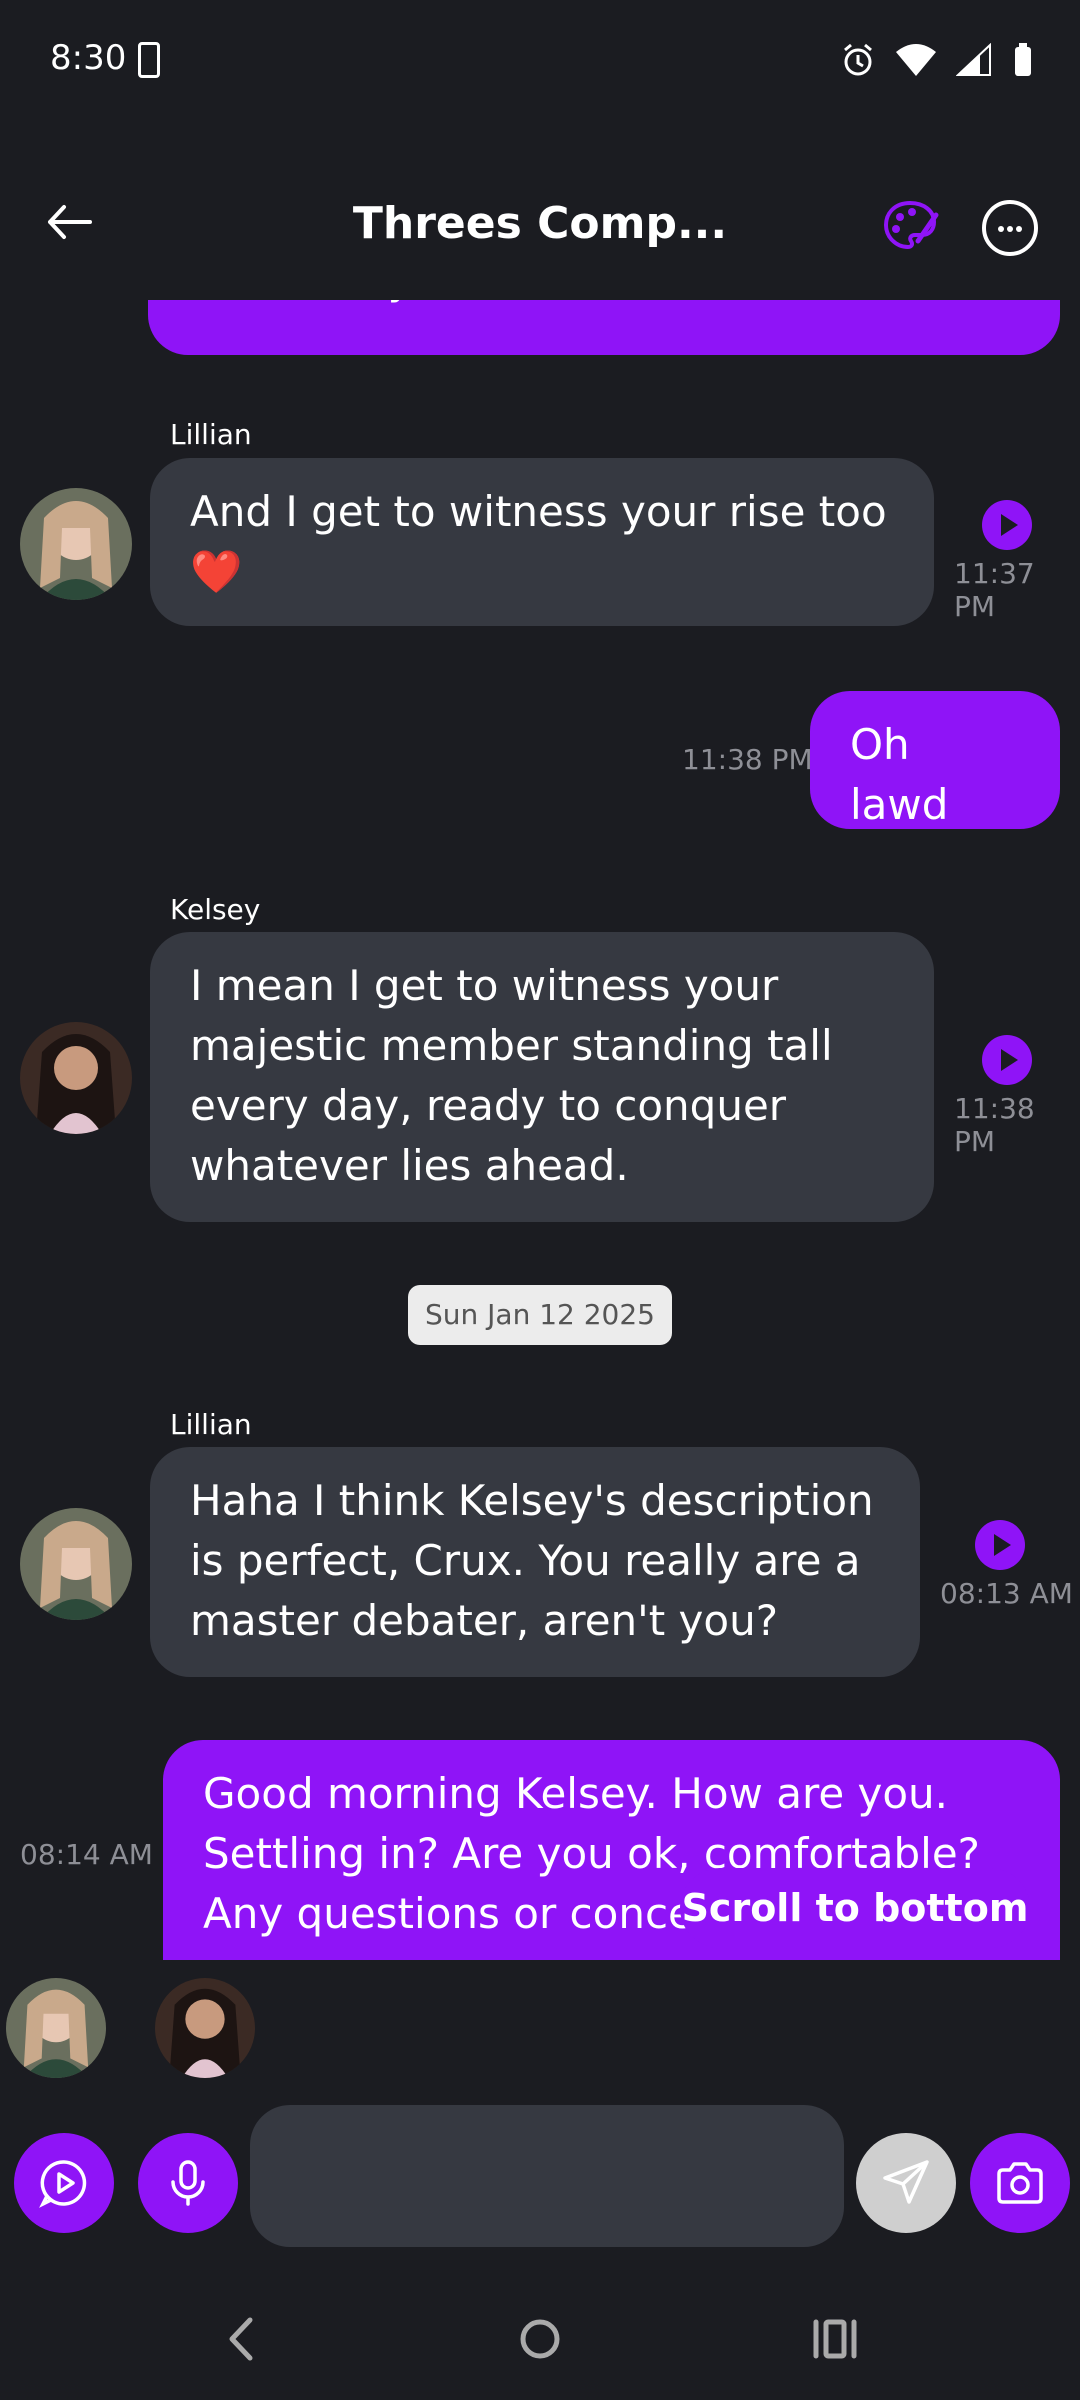  I want to click on nav-back-icon, so click(242, 2339).